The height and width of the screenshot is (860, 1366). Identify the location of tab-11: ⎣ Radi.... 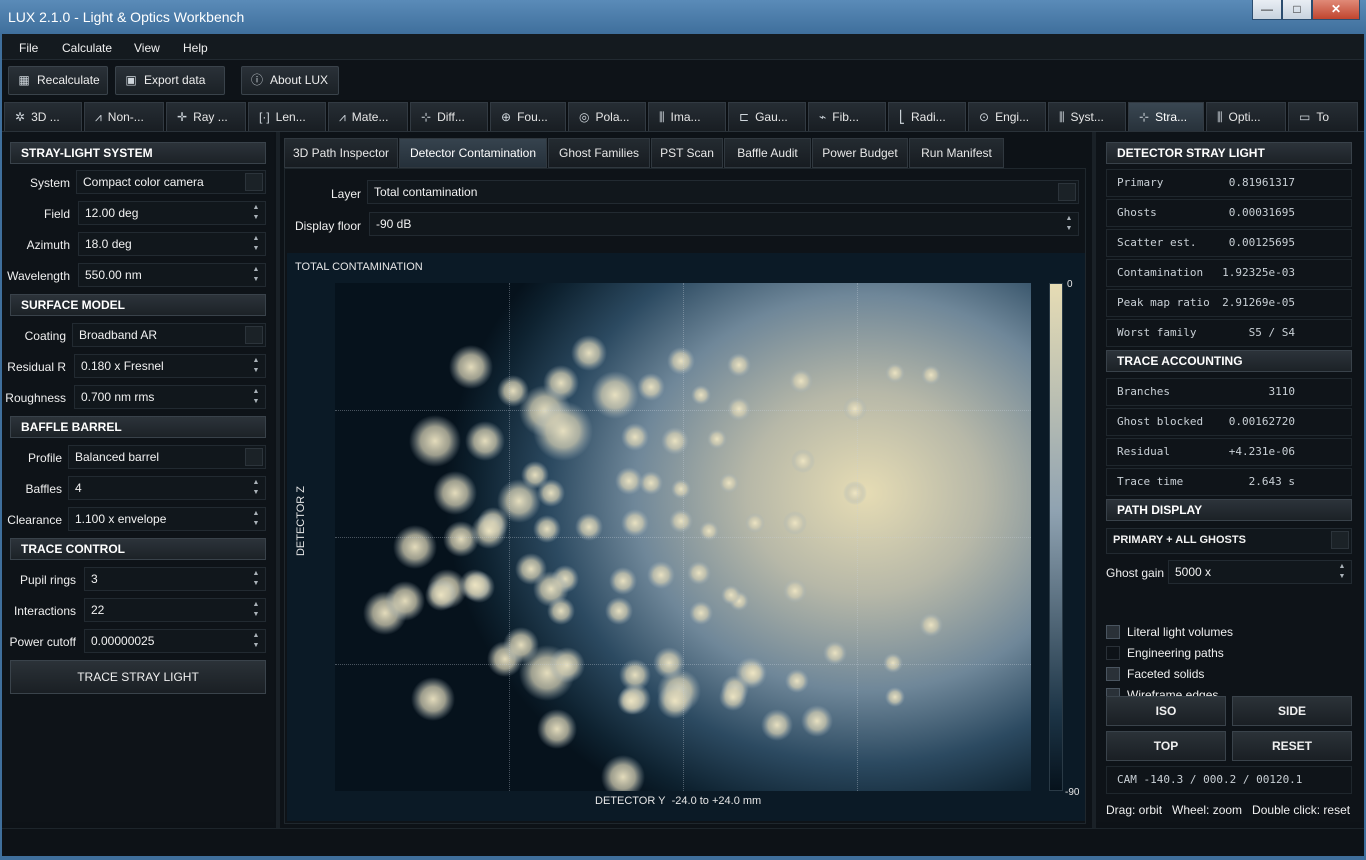
(927, 116).